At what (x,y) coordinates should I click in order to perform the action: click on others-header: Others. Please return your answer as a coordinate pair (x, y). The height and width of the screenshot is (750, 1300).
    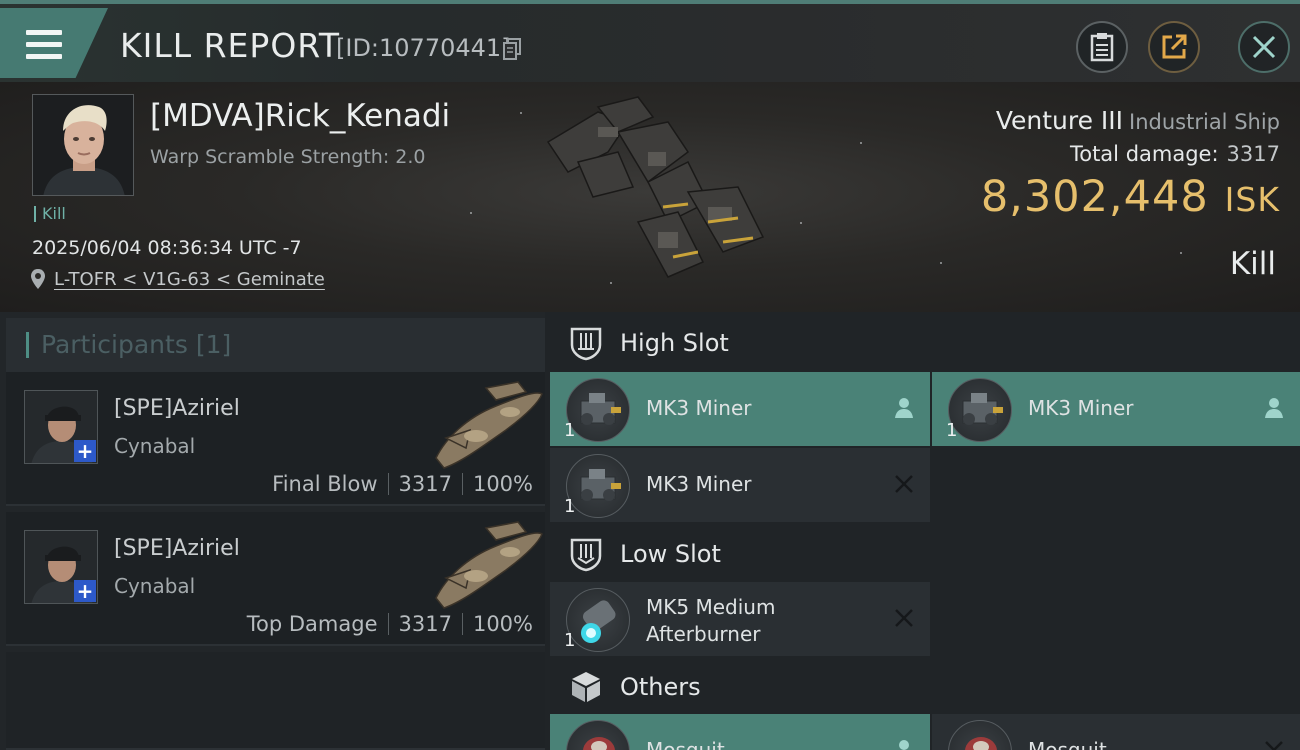
    Looking at the image, I should click on (925, 687).